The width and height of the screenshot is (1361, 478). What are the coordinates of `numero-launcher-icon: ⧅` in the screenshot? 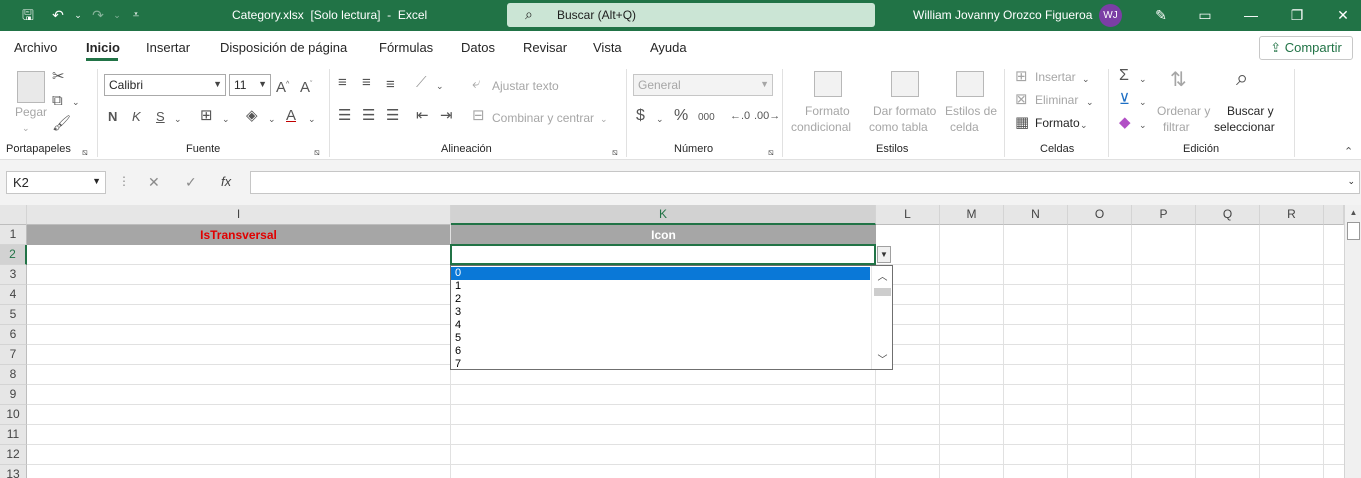 It's located at (771, 152).